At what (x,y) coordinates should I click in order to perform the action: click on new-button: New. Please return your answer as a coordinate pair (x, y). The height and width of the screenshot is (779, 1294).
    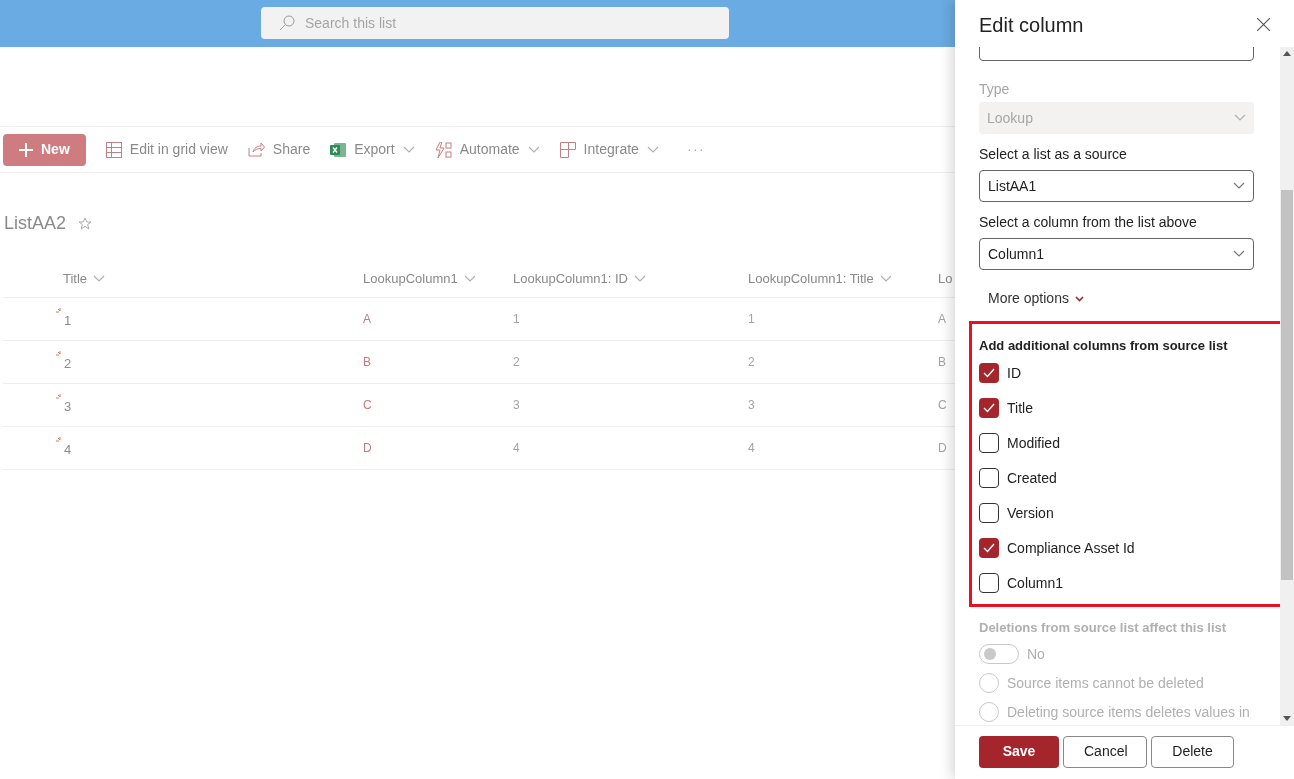
    Looking at the image, I should click on (44, 149).